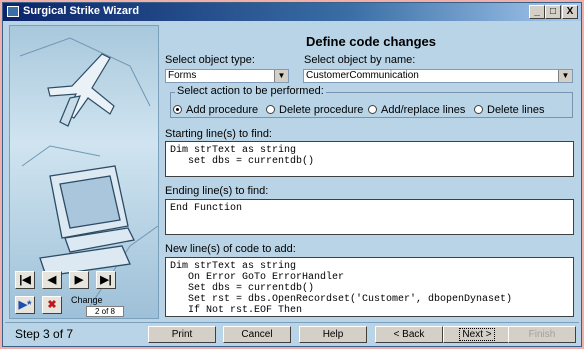  Describe the element at coordinates (13, 11) in the screenshot. I see `app-icon` at that location.